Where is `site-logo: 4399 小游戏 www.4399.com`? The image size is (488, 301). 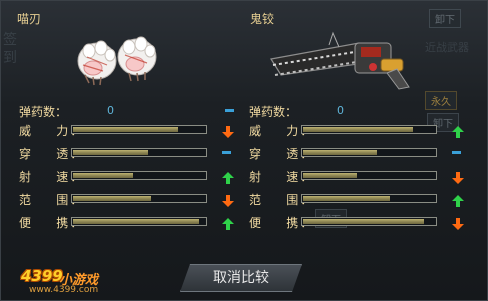
site-logo: 4399 小游戏 www.4399.com is located at coordinates (62, 282).